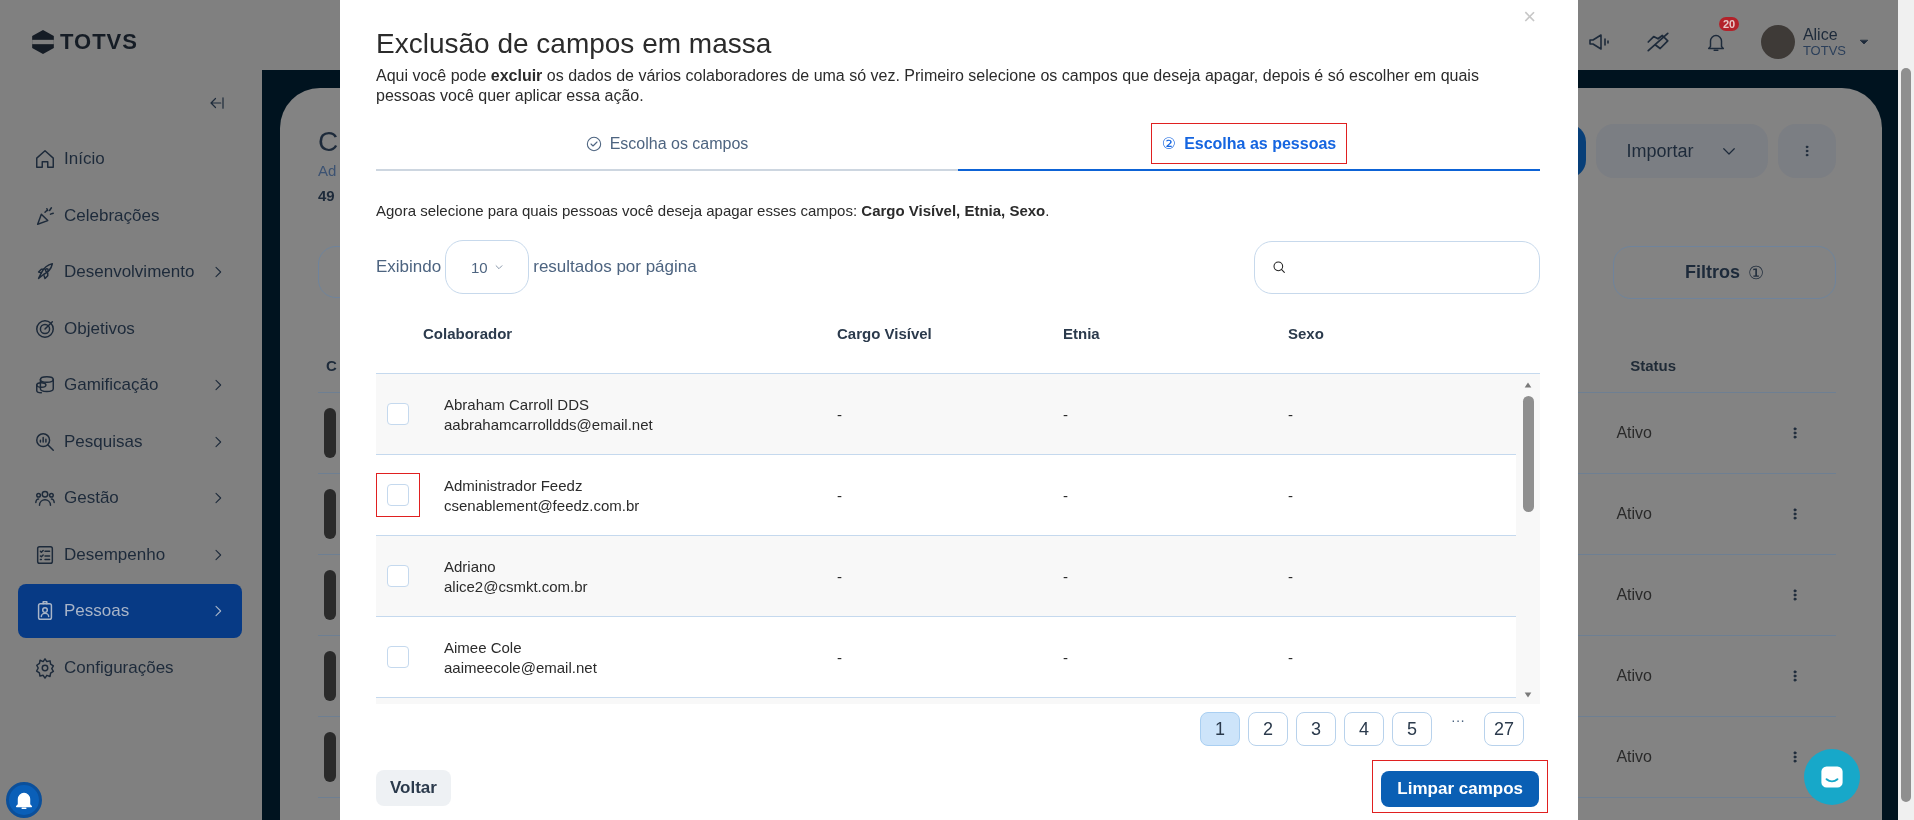  I want to click on notification-button, so click(24, 800).